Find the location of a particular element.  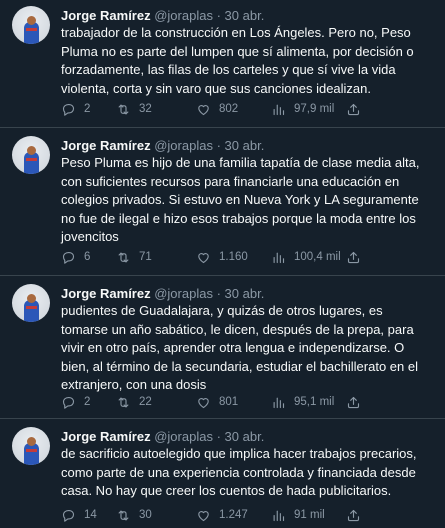

views-count: 97,9 mil is located at coordinates (314, 109).